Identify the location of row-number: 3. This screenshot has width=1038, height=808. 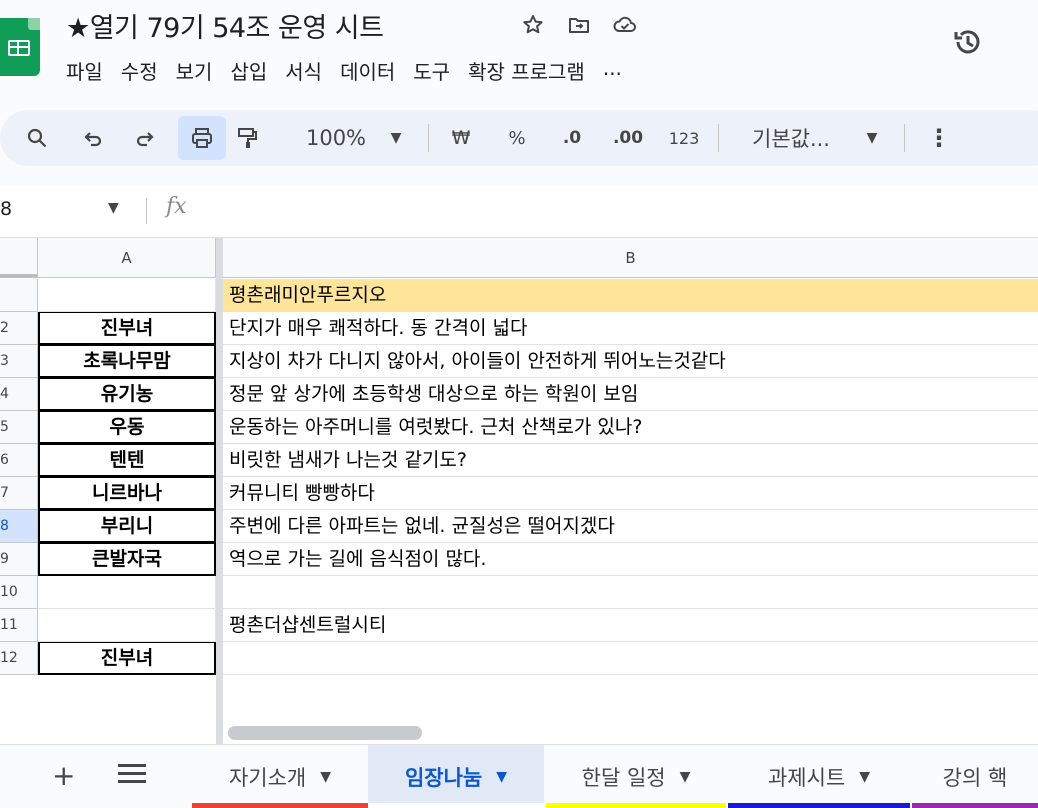
(19, 361).